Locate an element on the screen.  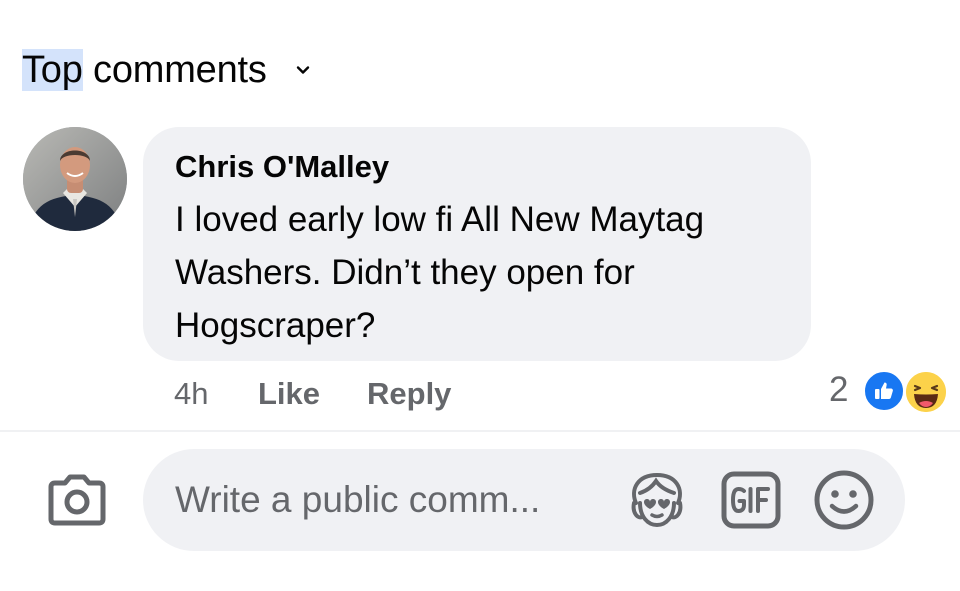
camera-icon is located at coordinates (77, 501).